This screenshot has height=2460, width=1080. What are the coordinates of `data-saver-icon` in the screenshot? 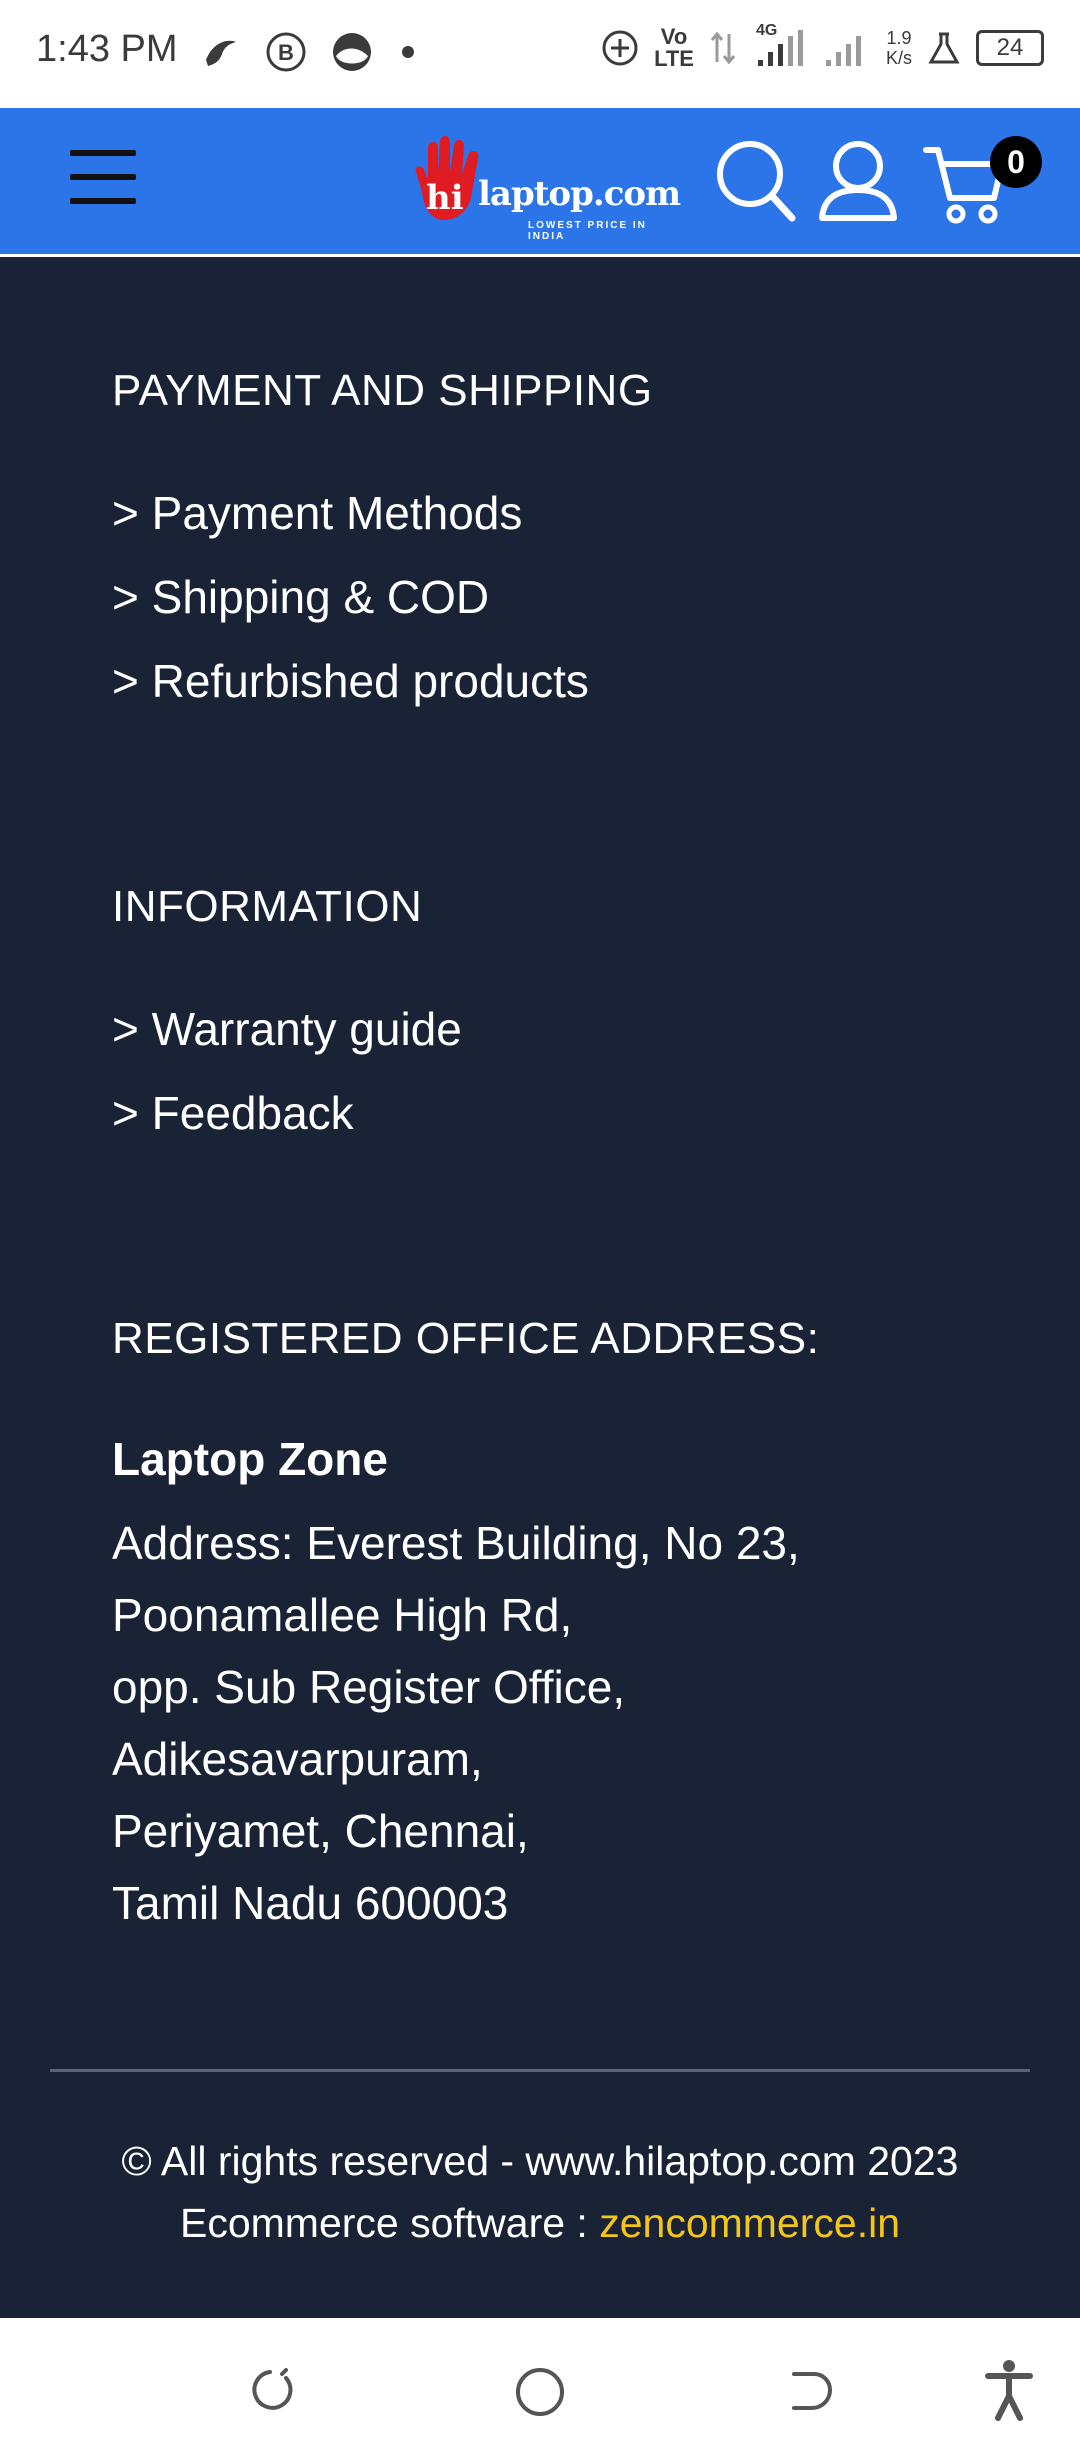 It's located at (620, 48).